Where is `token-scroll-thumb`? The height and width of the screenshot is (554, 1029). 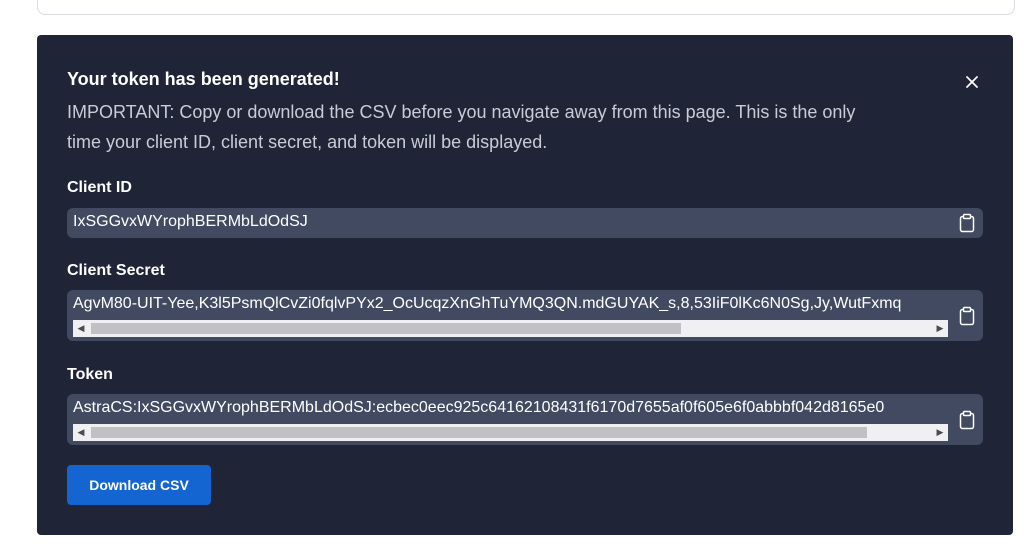 token-scroll-thumb is located at coordinates (479, 432).